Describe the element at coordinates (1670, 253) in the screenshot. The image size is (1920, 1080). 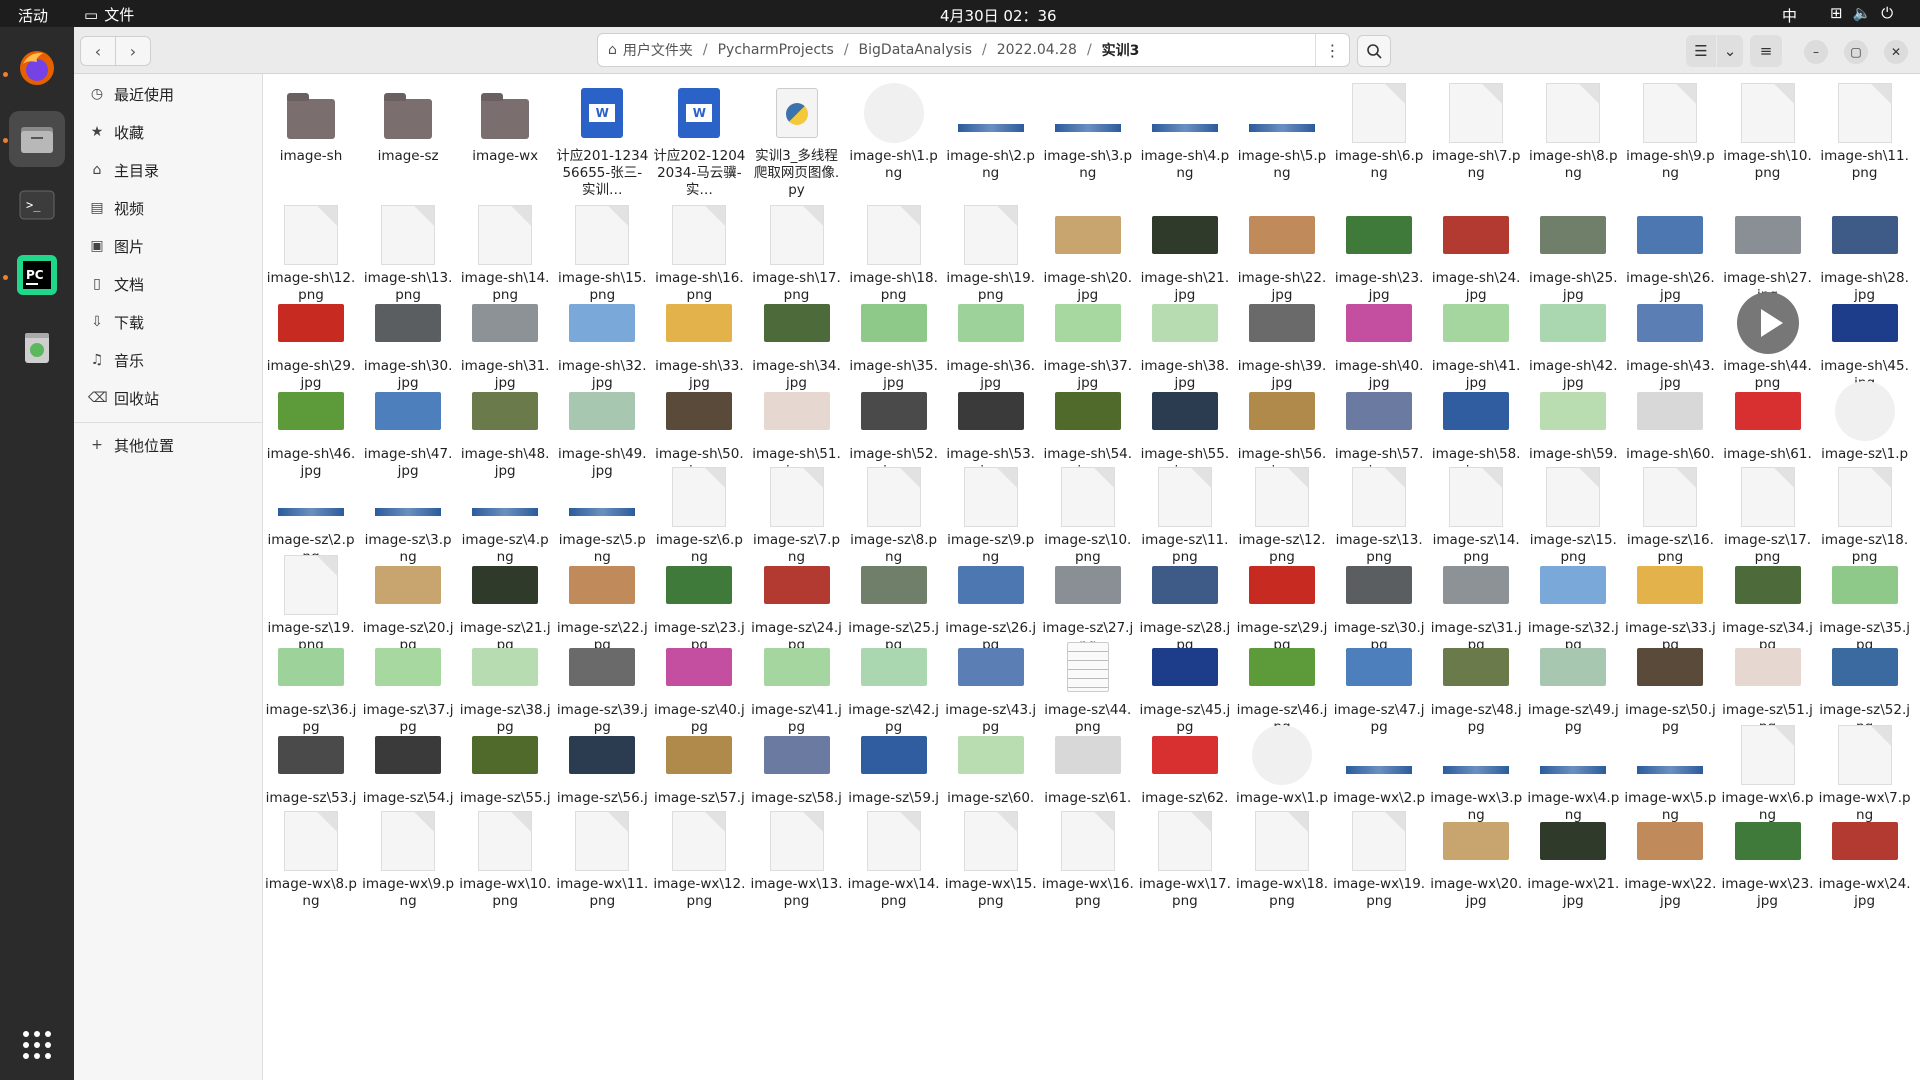
I see `file-item: image-sh\26.jpg` at that location.